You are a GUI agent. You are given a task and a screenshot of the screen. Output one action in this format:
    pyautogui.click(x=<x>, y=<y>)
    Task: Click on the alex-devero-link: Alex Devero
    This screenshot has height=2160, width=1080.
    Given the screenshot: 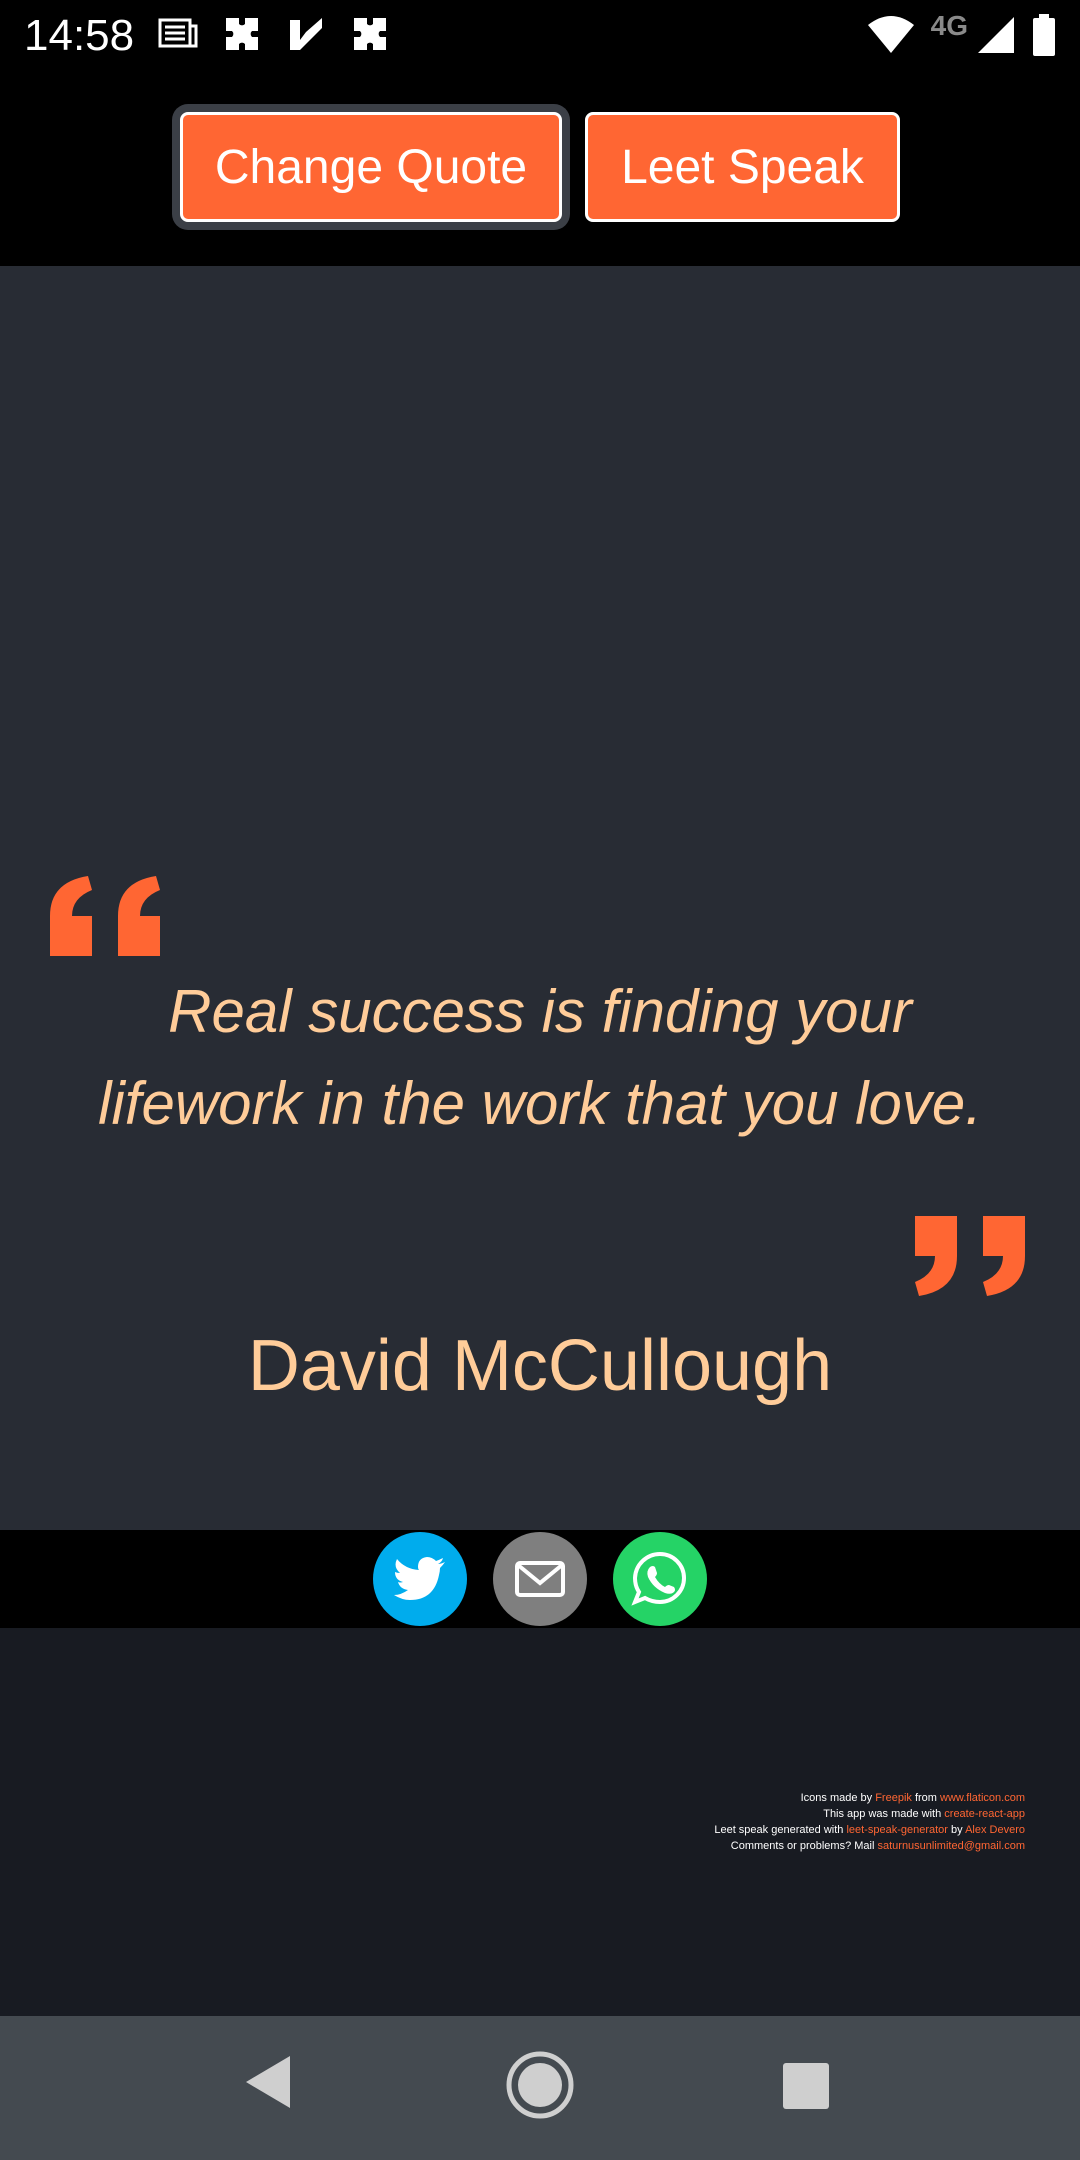 What is the action you would take?
    pyautogui.click(x=995, y=1830)
    